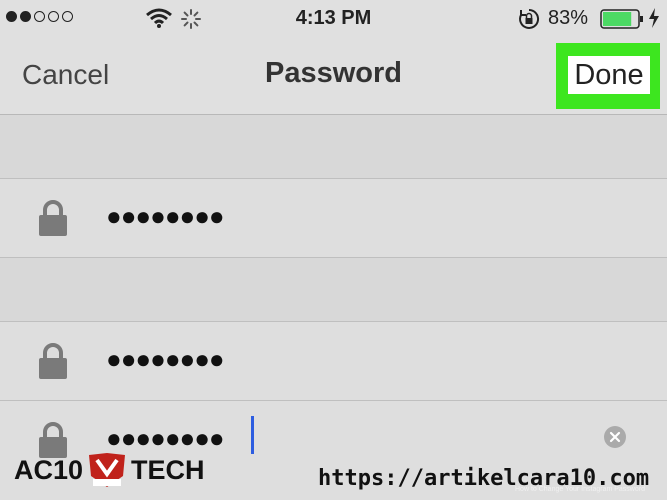 Image resolution: width=667 pixels, height=500 pixels. I want to click on shield-emblem-icon, so click(107, 470).